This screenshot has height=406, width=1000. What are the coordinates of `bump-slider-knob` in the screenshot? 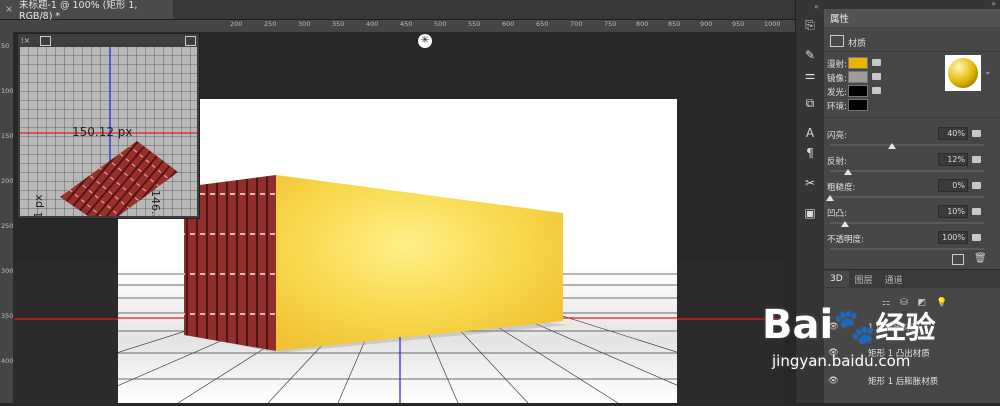 It's located at (845, 224).